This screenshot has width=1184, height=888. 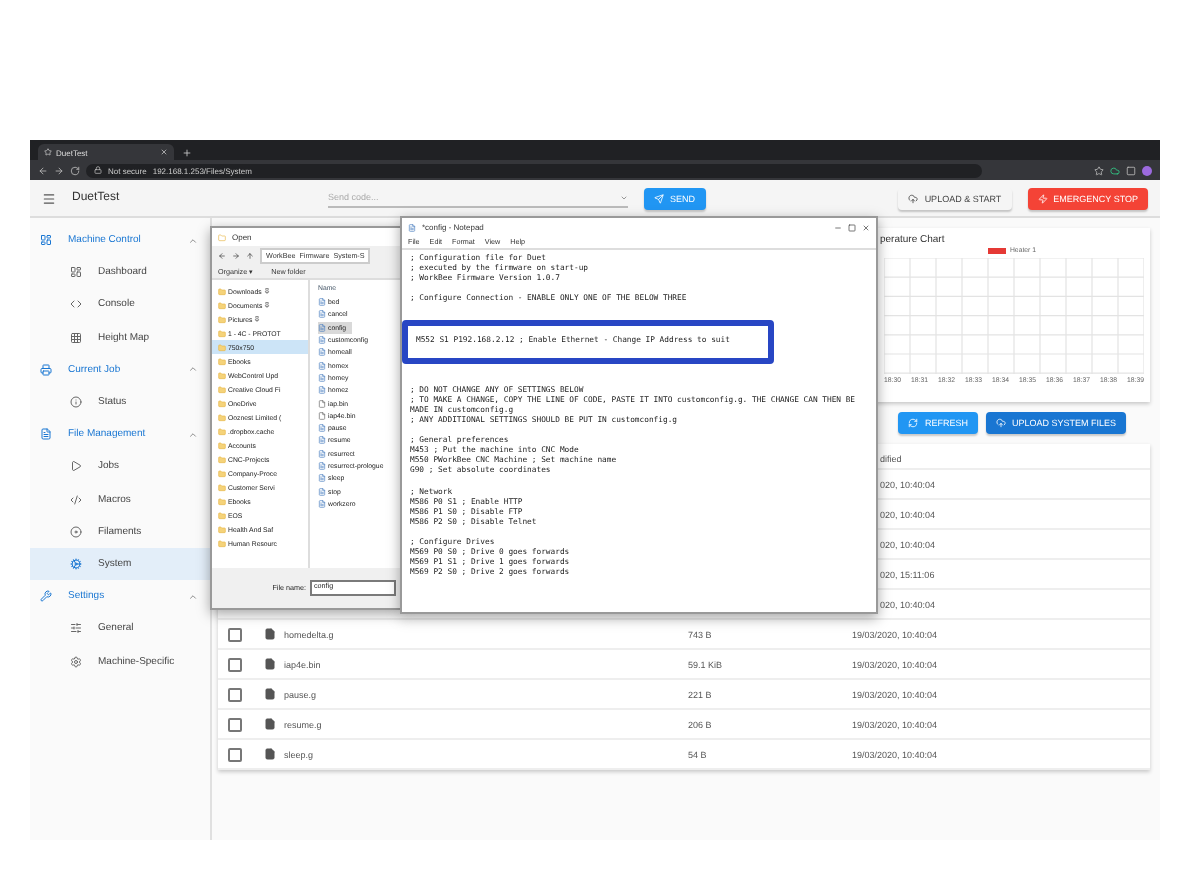 I want to click on send-icon, so click(x=659, y=198).